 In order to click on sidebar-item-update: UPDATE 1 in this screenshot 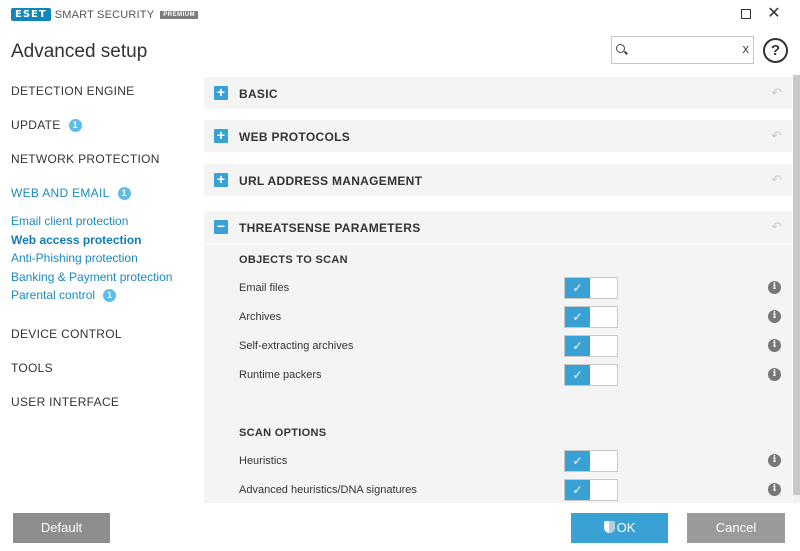, I will do `click(46, 125)`.